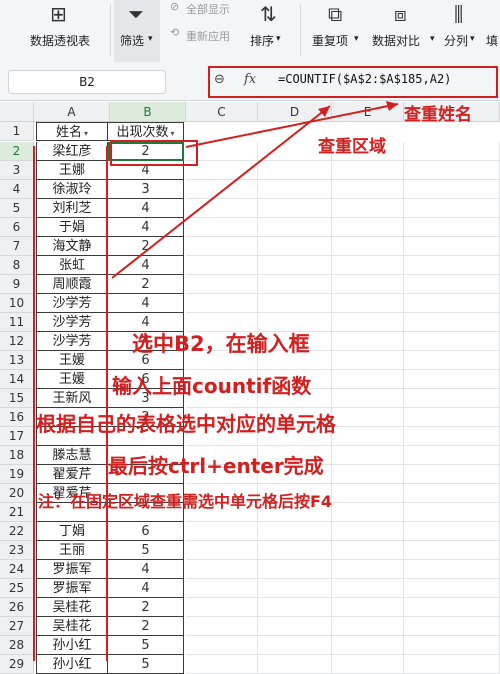 This screenshot has height=674, width=500. What do you see at coordinates (146, 664) in the screenshot?
I see `count-cell: 5` at bounding box center [146, 664].